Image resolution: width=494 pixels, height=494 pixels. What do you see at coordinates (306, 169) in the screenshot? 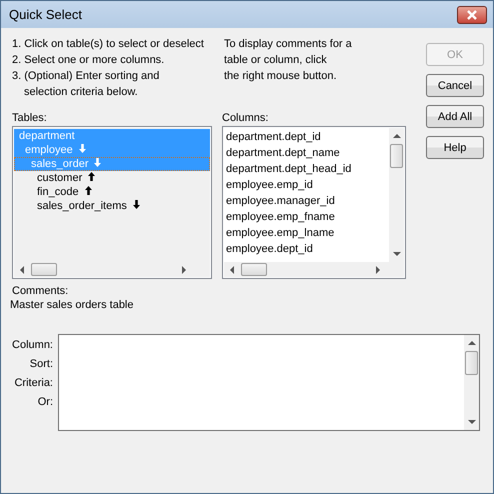
I see `column-item: department.dept_head_id` at bounding box center [306, 169].